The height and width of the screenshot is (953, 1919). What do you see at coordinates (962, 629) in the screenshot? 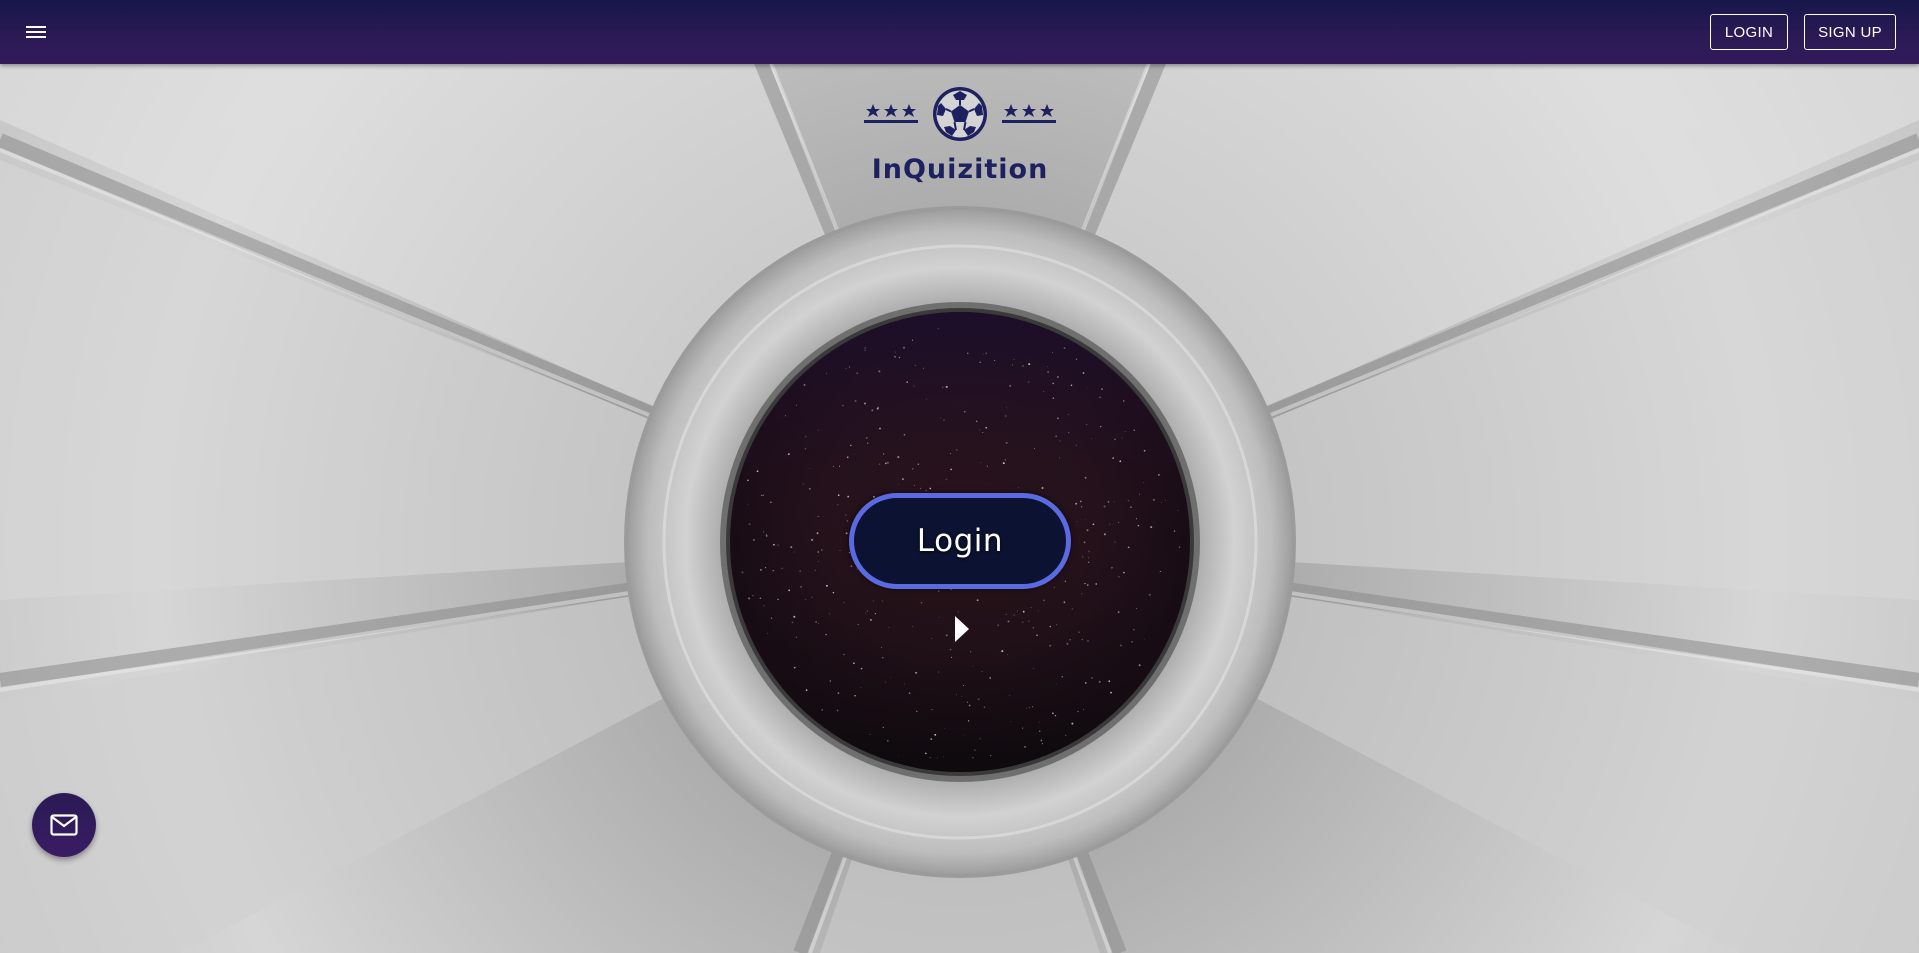
I see `play-triangle-icon` at bounding box center [962, 629].